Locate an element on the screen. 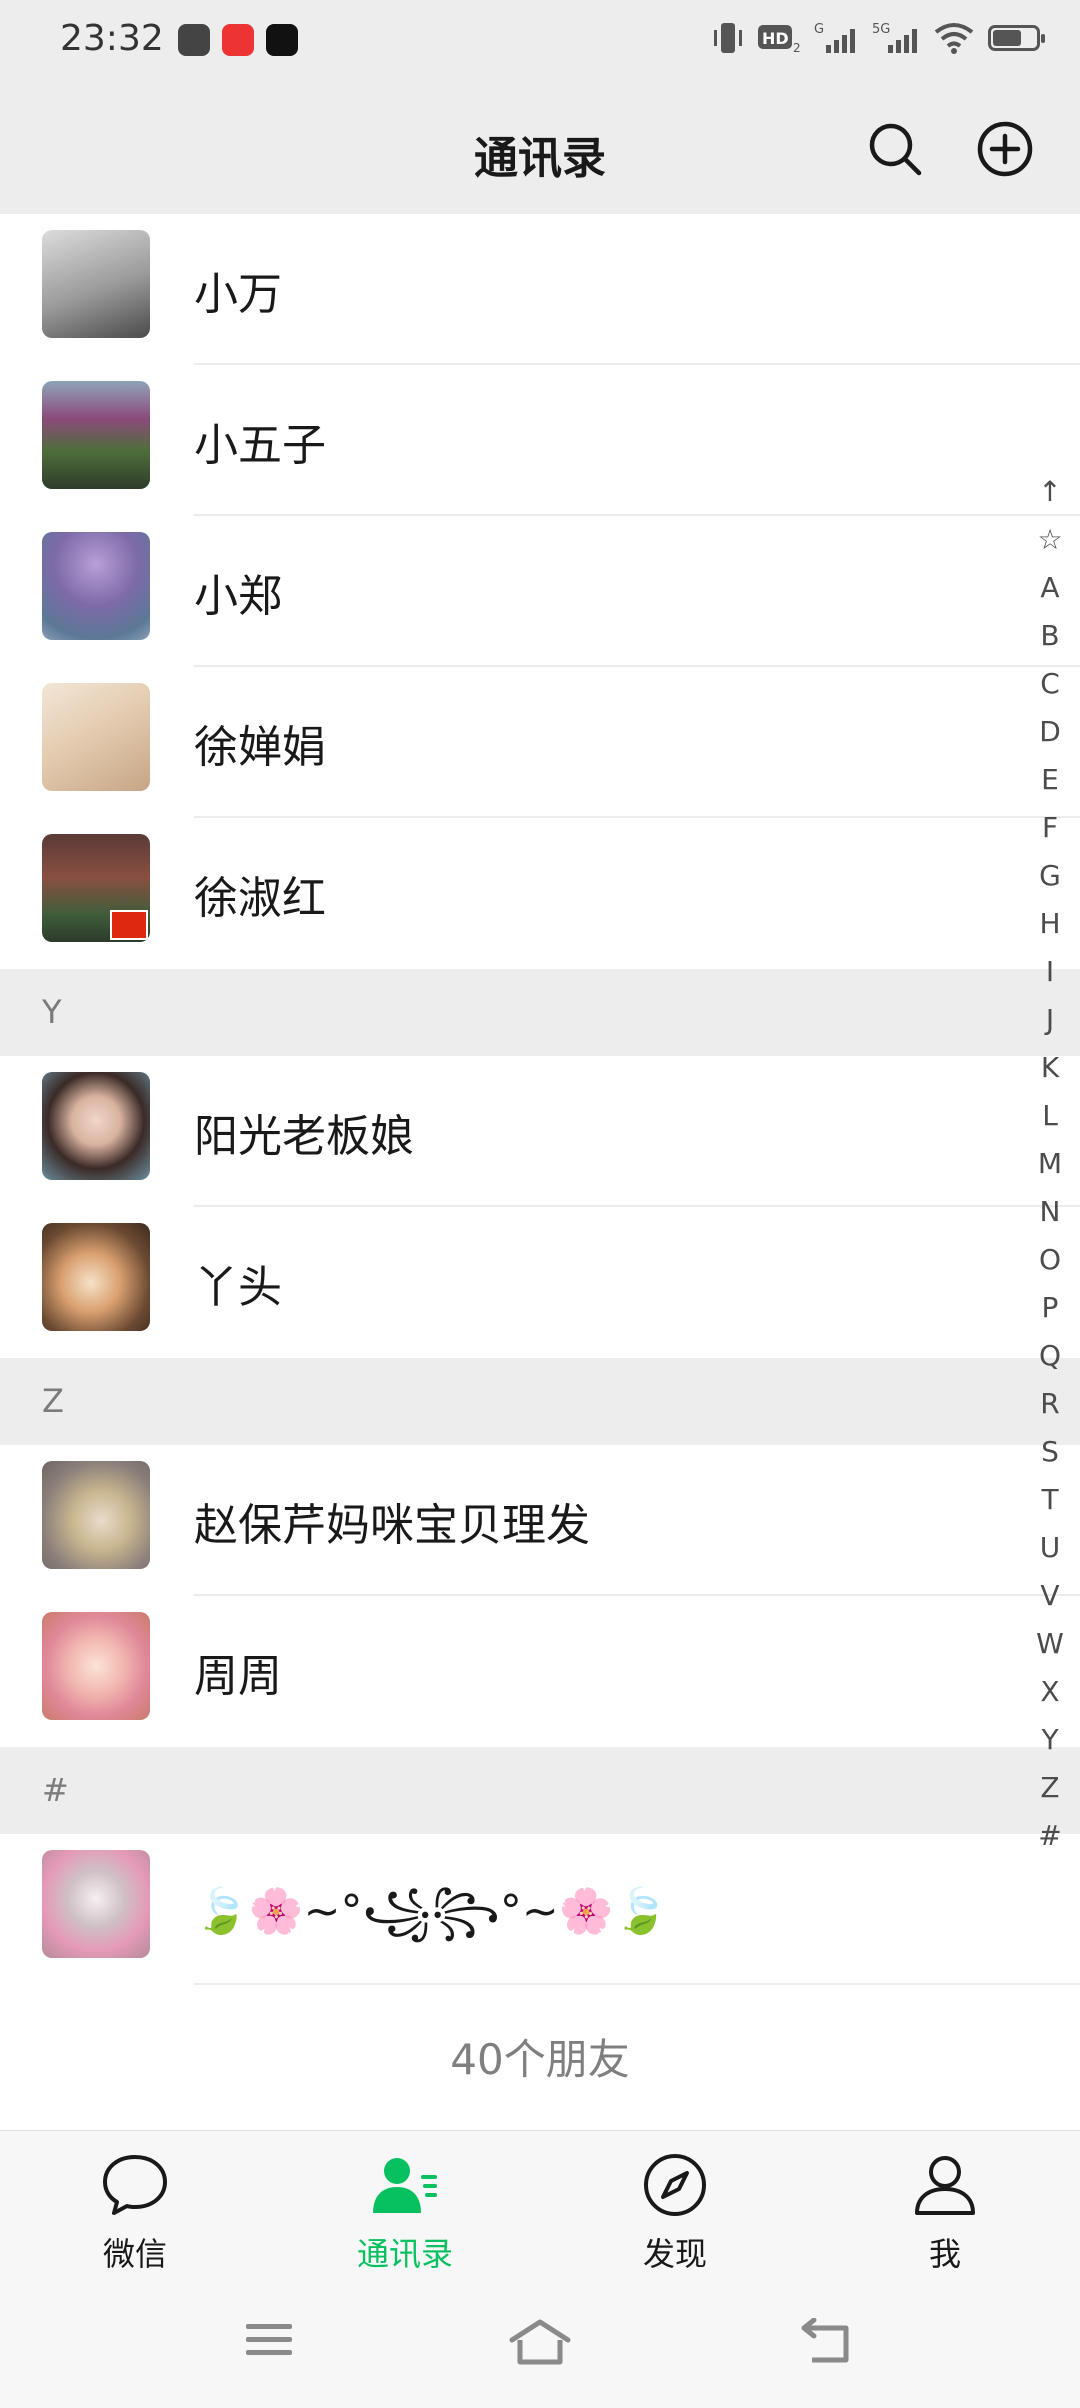 Image resolution: width=1080 pixels, height=2408 pixels. alphabet-index: ↑ ☆ A B C D E F G H I J K L M N O P Q R S T U V W X Y Z # is located at coordinates (1050, 1164).